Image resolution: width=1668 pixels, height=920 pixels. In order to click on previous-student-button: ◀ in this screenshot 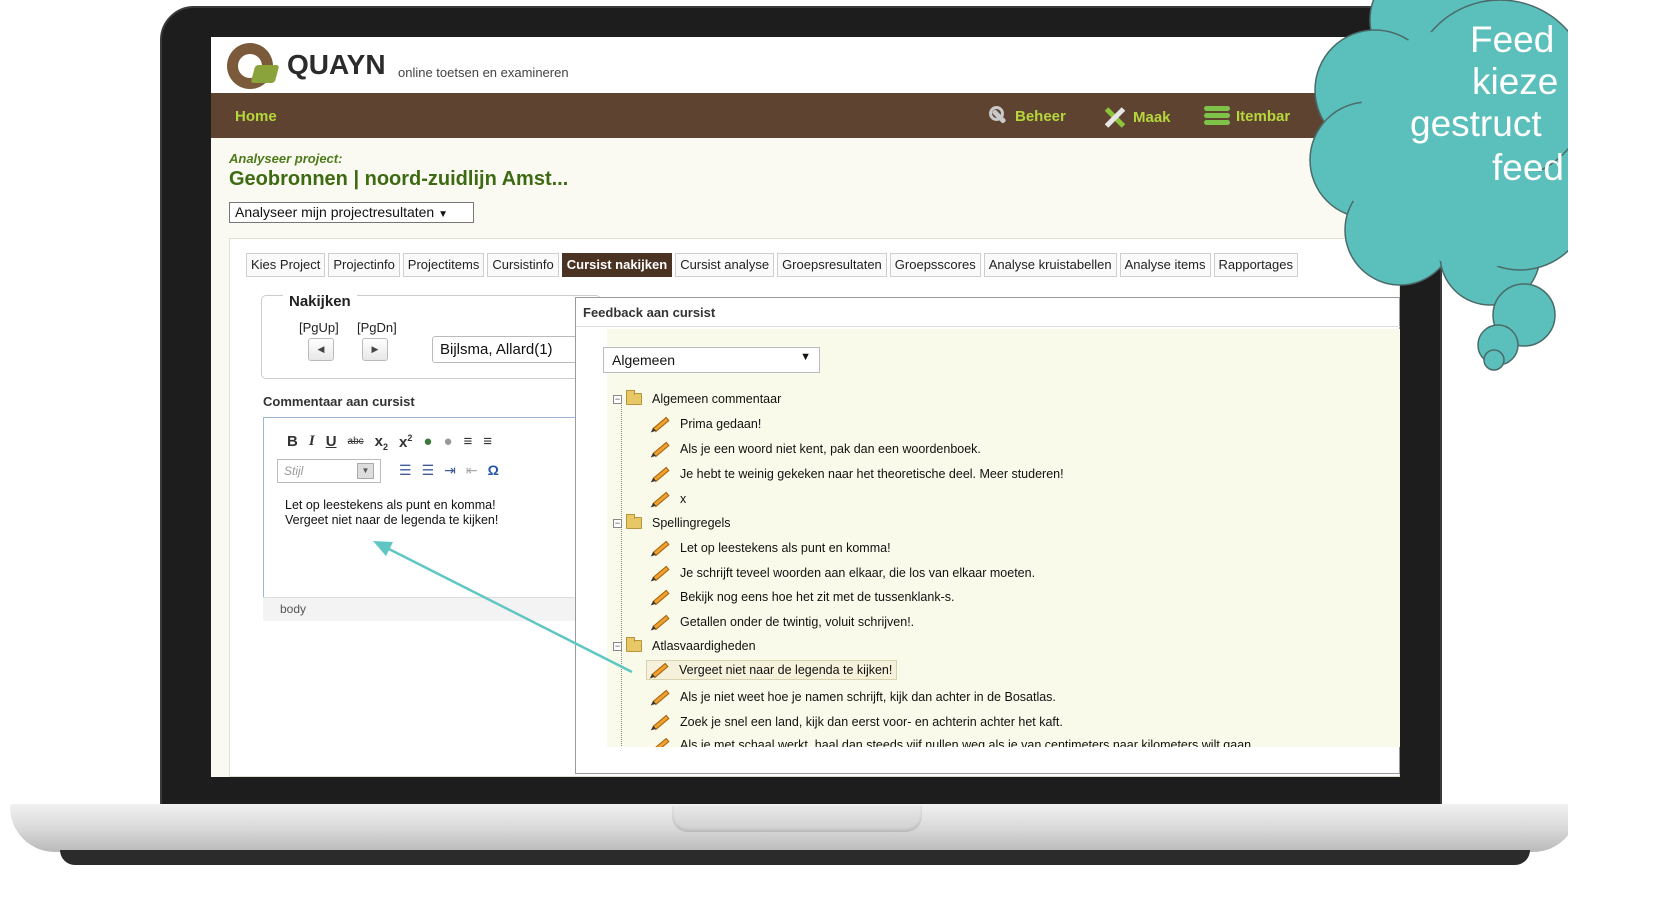, I will do `click(321, 349)`.